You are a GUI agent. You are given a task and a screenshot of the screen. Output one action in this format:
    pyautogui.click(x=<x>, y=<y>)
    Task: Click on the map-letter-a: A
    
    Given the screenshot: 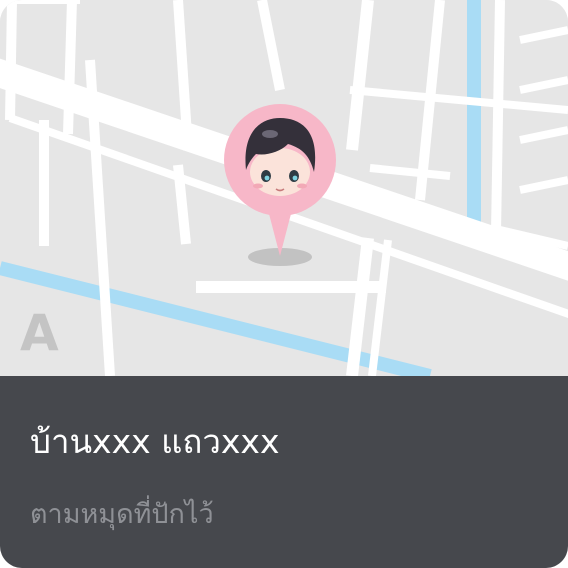 What is the action you would take?
    pyautogui.click(x=39, y=333)
    